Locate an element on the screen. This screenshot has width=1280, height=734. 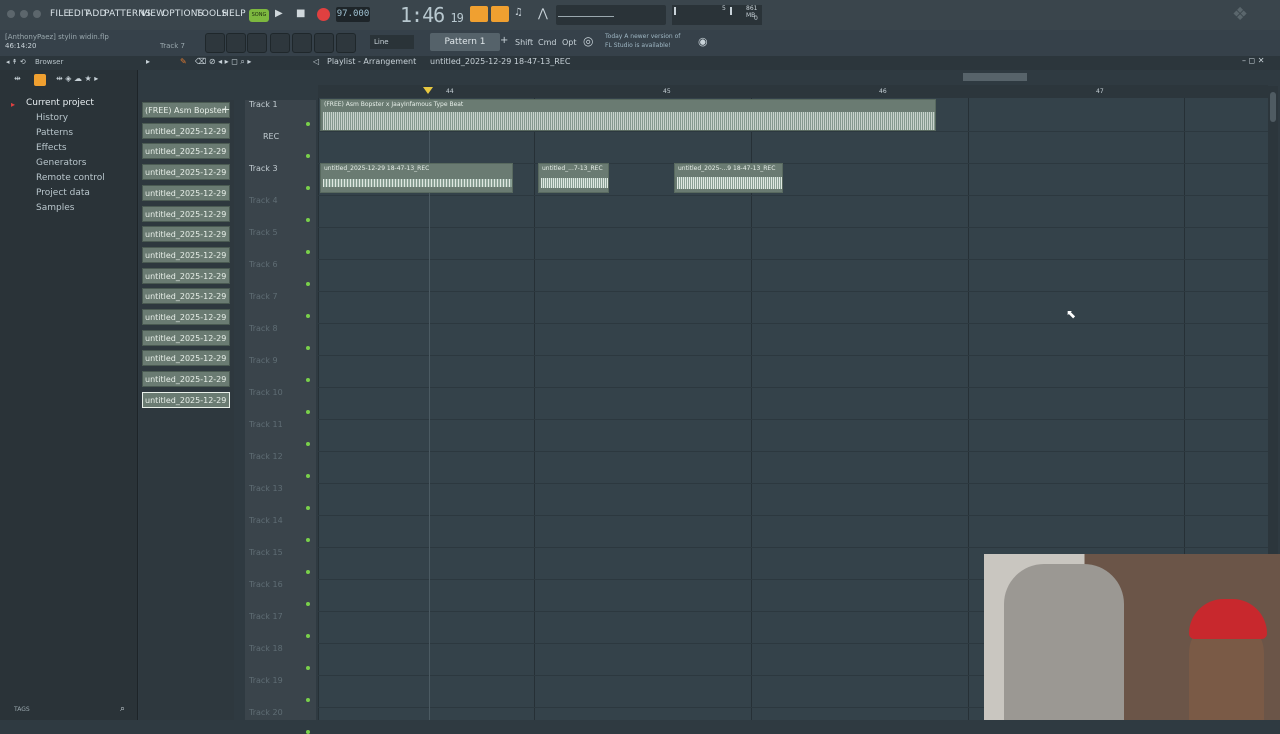
track-name: REC is located at coordinates (271, 136).